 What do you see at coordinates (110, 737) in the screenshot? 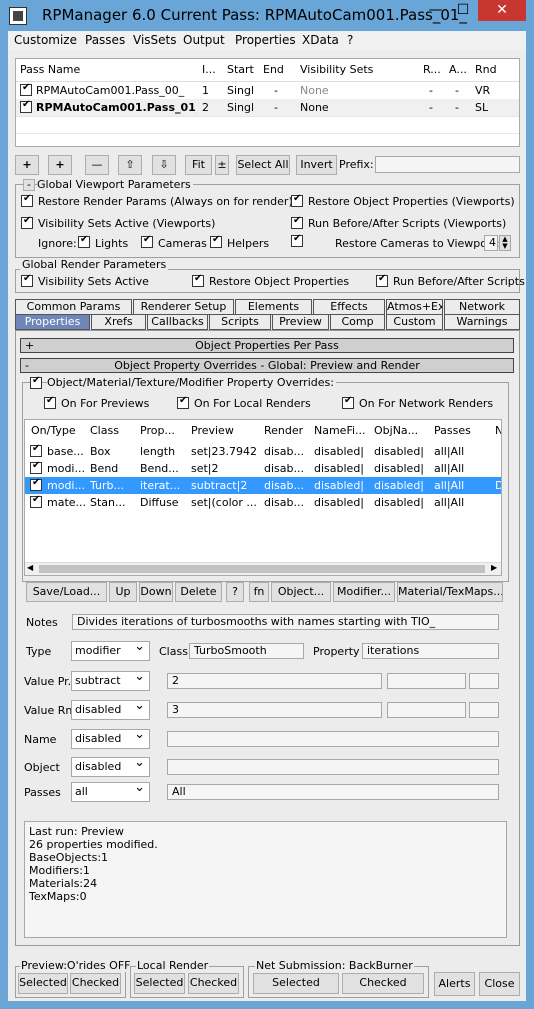
I see `name-select: disabled` at bounding box center [110, 737].